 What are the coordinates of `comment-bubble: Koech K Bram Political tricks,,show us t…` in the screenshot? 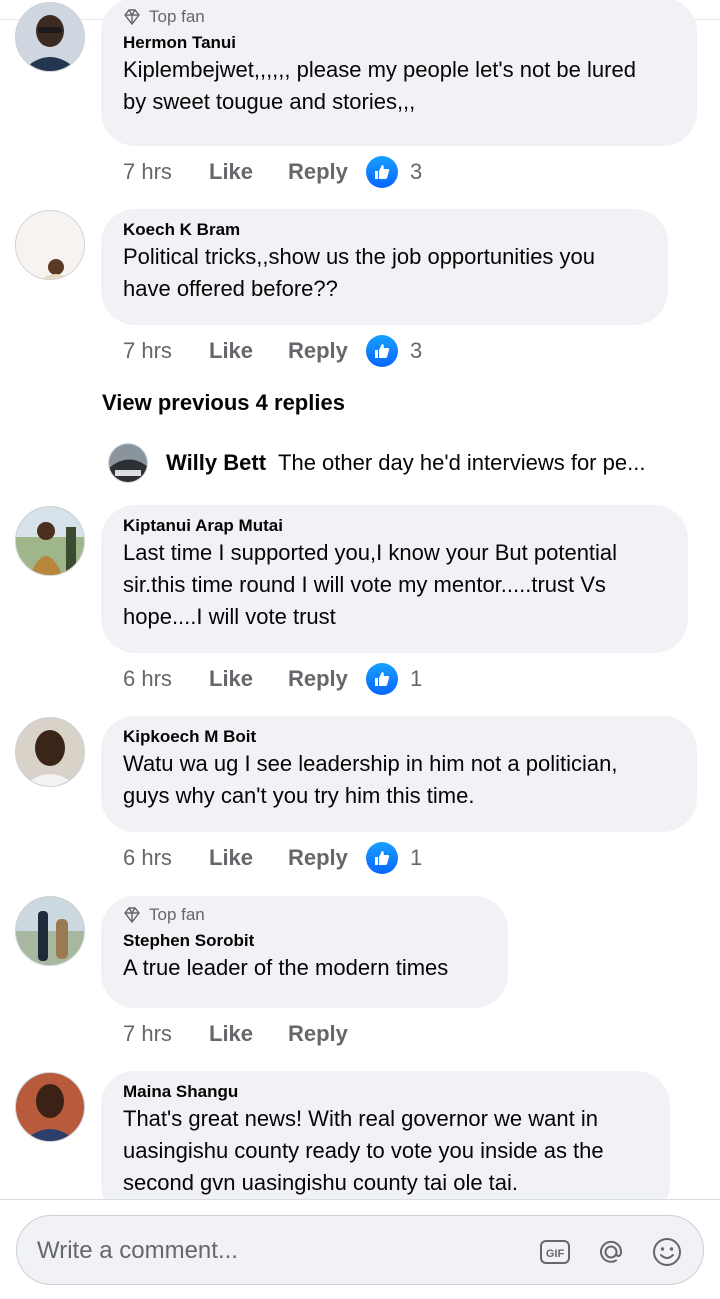 It's located at (384, 267).